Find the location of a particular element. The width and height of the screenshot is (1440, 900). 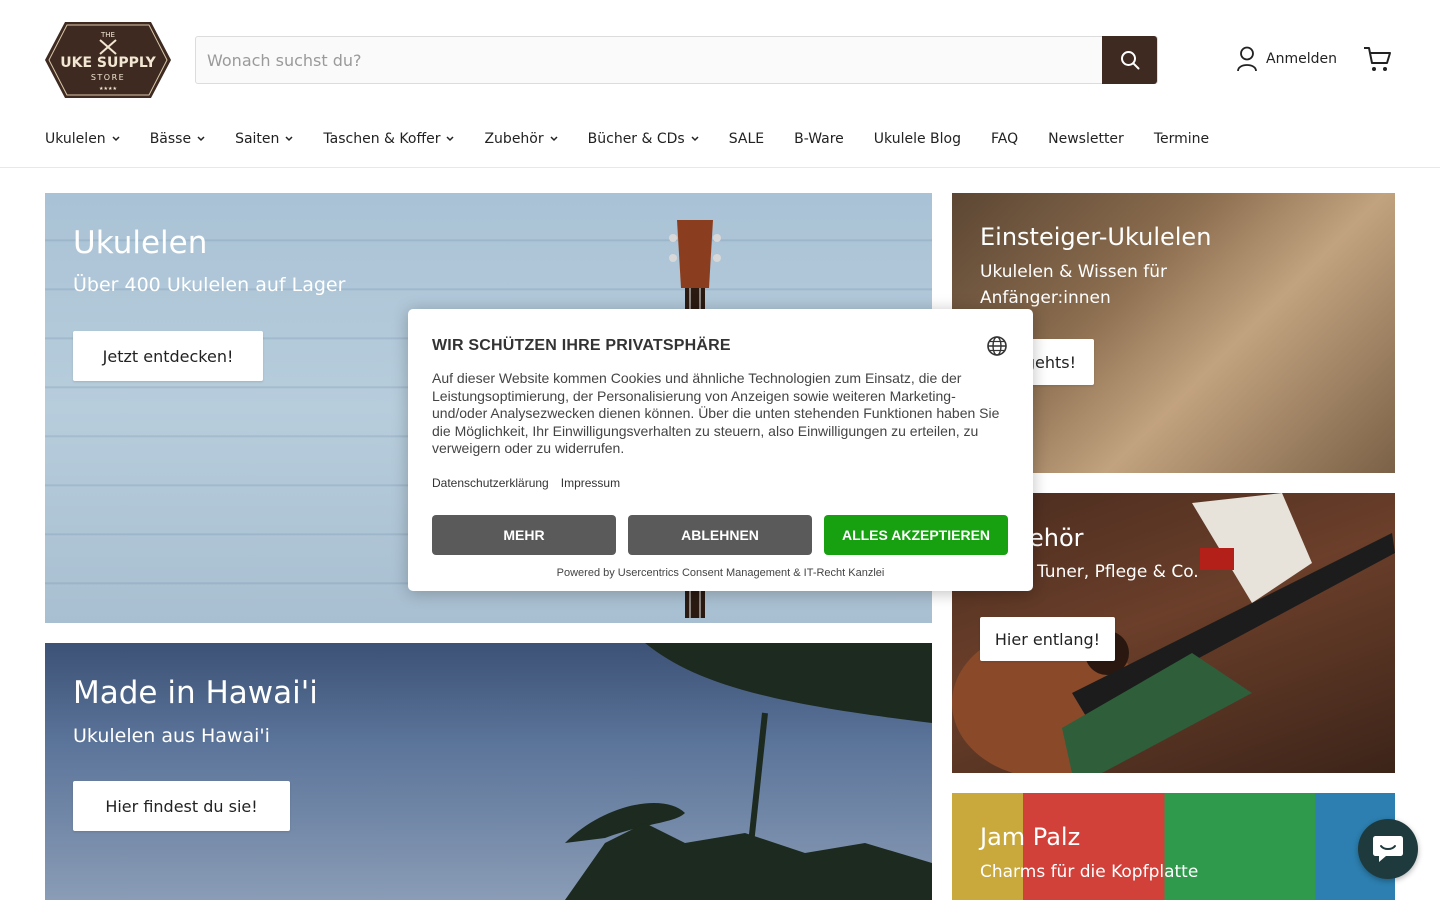

nav-label: Zubehör is located at coordinates (514, 139).